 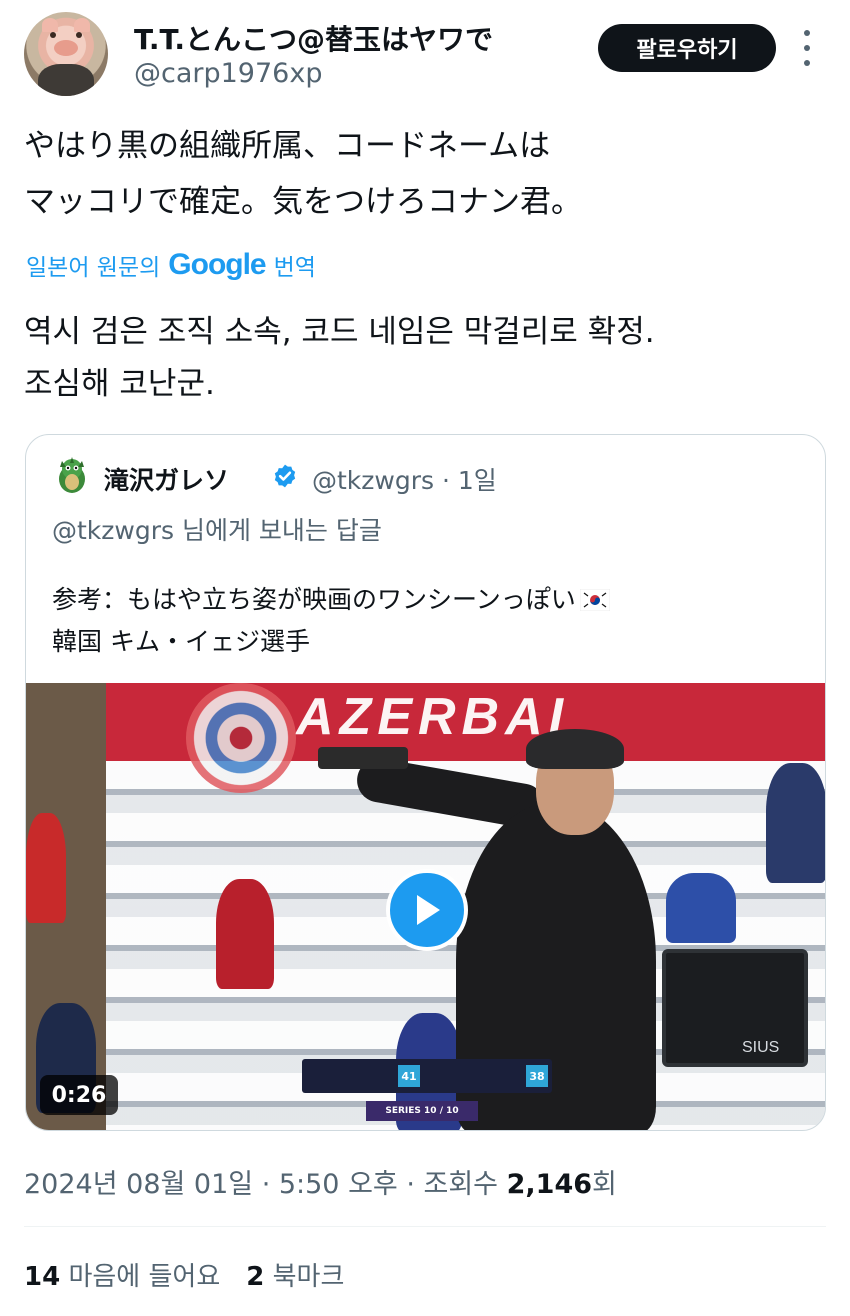 I want to click on scoreboard: 41 38, so click(x=427, y=1076).